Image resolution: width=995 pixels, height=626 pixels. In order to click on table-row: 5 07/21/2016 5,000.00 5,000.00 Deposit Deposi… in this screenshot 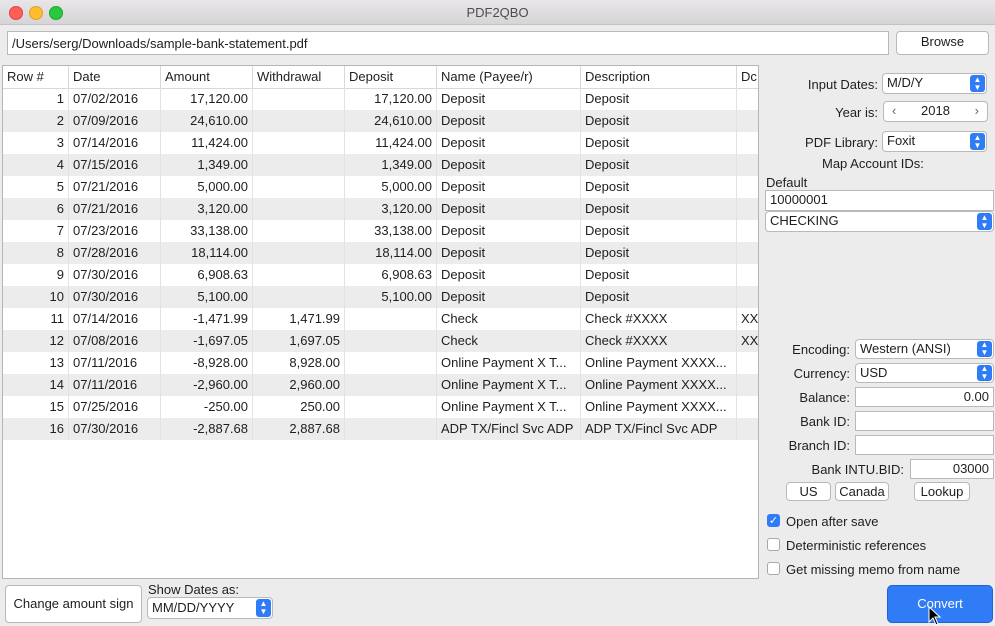, I will do `click(380, 187)`.